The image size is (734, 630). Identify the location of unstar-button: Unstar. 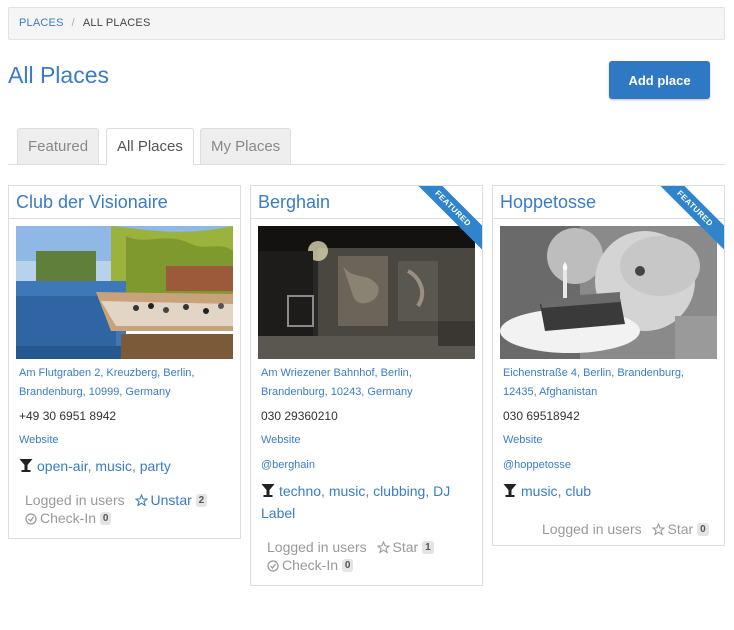
(165, 500).